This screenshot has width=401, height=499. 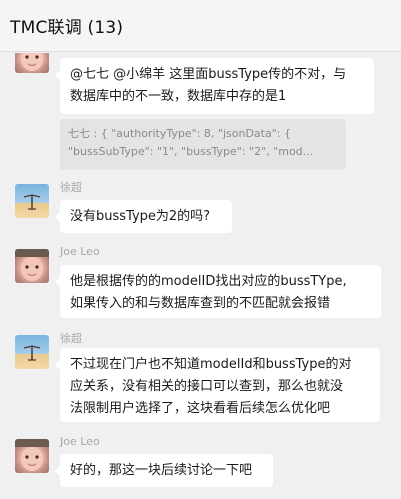 What do you see at coordinates (208, 74) in the screenshot?
I see `message-line: @七七 @小绵羊 这里面bussType传的不对，与` at bounding box center [208, 74].